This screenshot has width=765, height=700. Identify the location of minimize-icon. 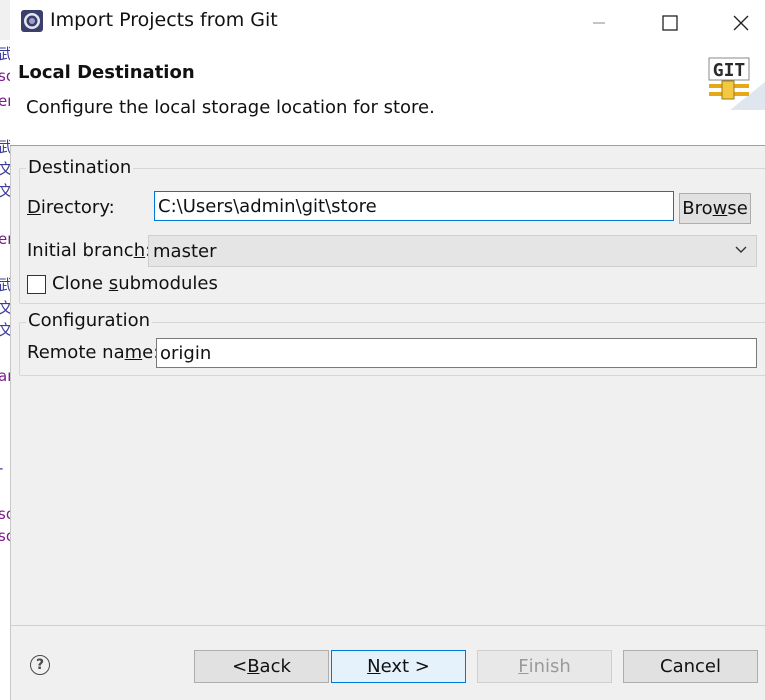
(599, 22).